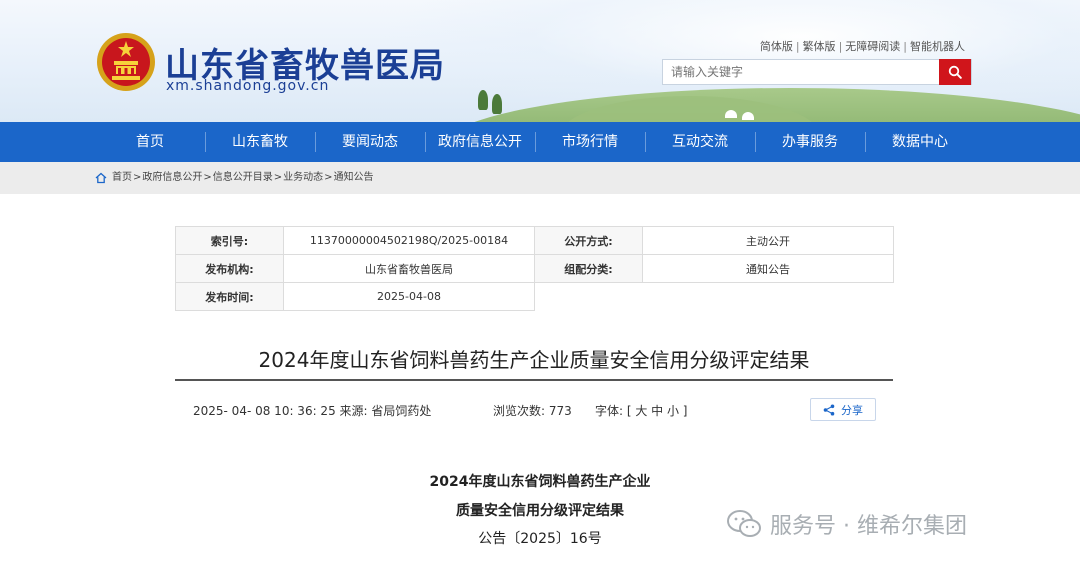 The height and width of the screenshot is (571, 1080). Describe the element at coordinates (303, 178) in the screenshot. I see `breadcrumb-business: 业务动态` at that location.